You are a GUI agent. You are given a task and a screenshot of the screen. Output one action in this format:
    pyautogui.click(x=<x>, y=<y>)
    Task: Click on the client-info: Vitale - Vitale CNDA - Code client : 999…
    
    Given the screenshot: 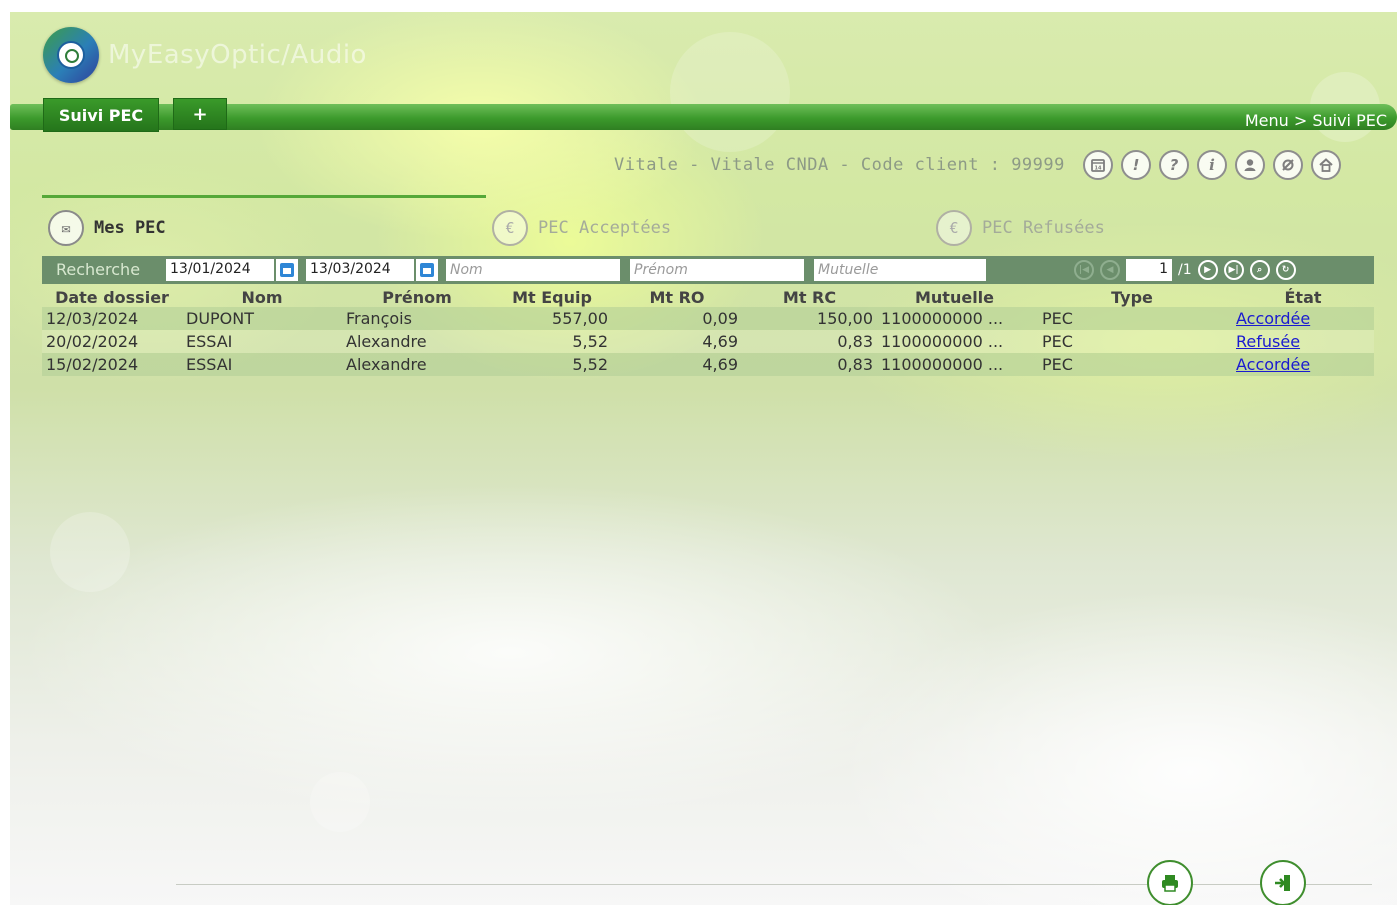 What is the action you would take?
    pyautogui.click(x=839, y=165)
    